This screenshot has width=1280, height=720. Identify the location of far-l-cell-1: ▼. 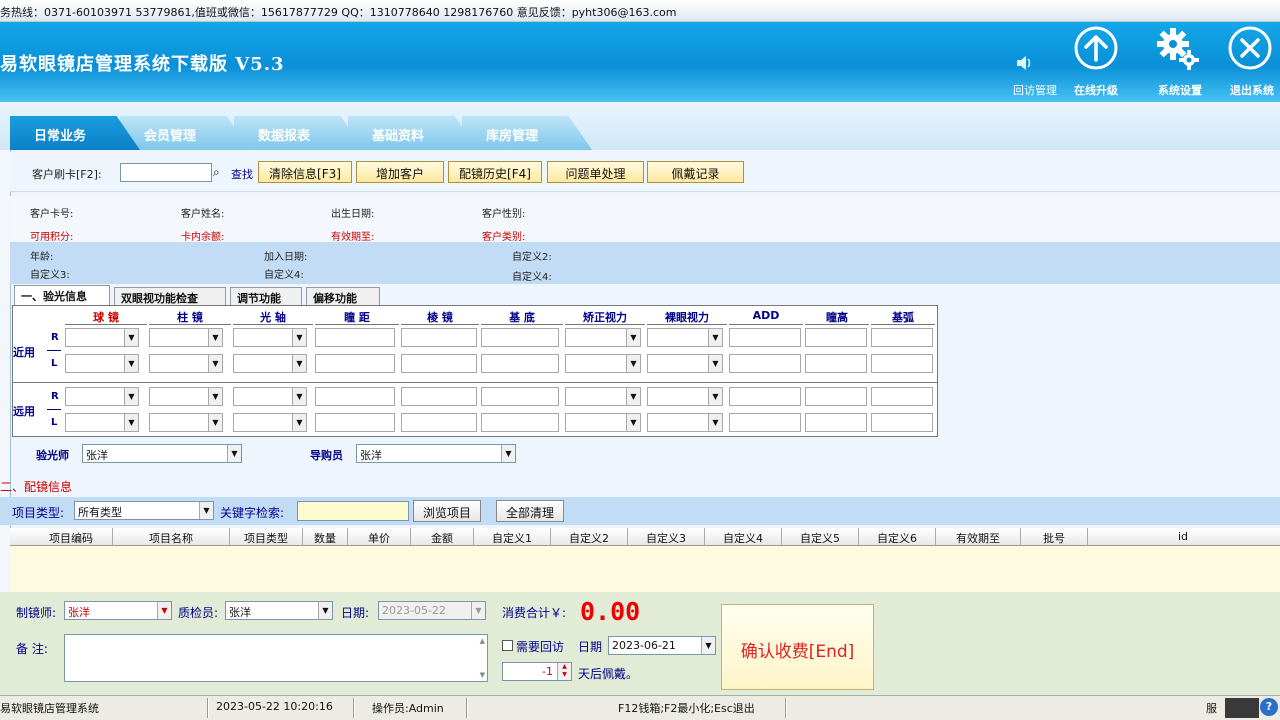
(186, 422).